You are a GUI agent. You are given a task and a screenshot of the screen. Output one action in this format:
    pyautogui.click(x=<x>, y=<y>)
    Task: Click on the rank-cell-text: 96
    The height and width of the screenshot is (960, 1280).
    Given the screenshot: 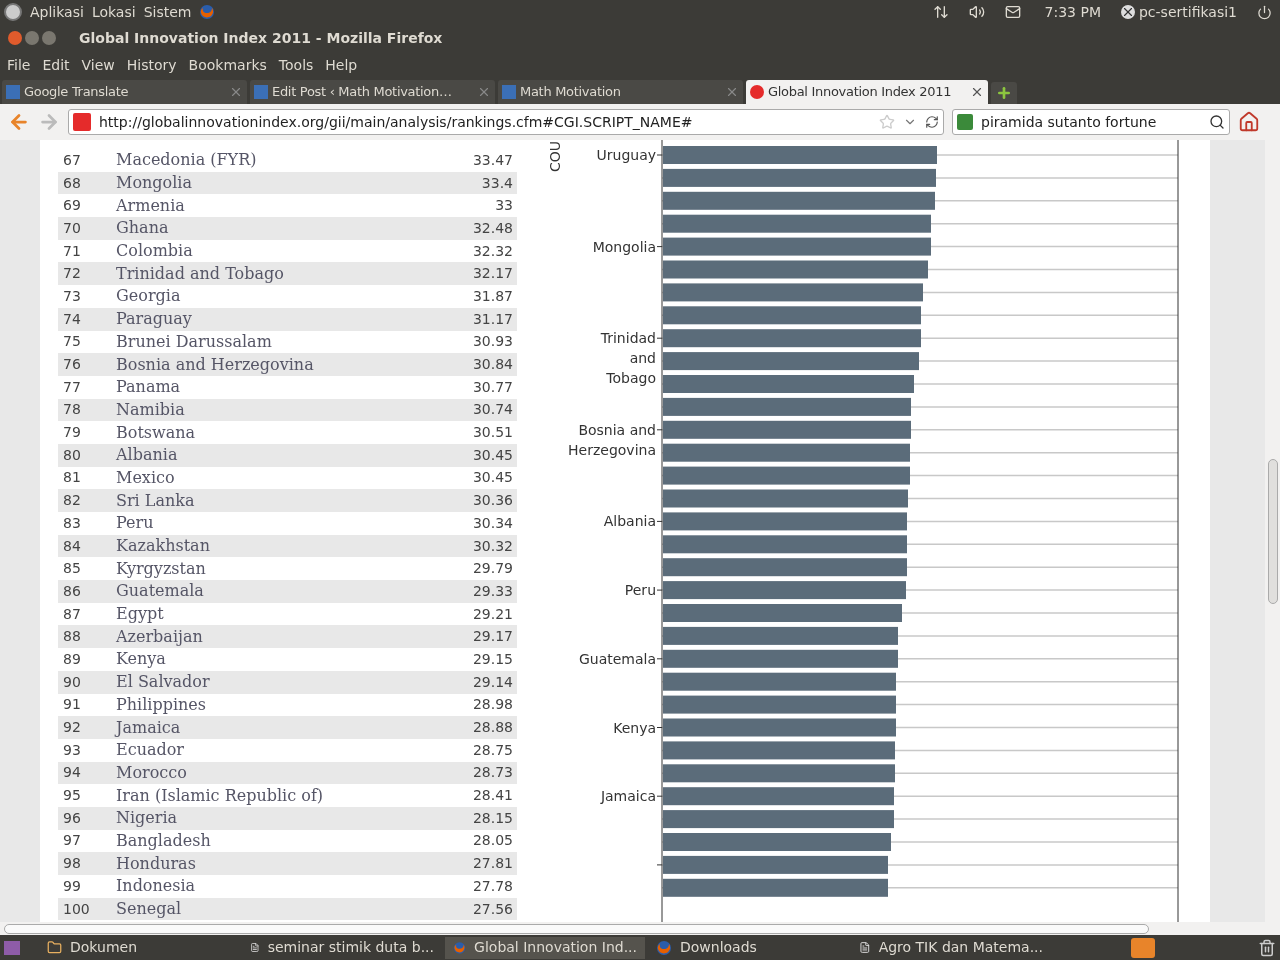 What is the action you would take?
    pyautogui.click(x=72, y=818)
    